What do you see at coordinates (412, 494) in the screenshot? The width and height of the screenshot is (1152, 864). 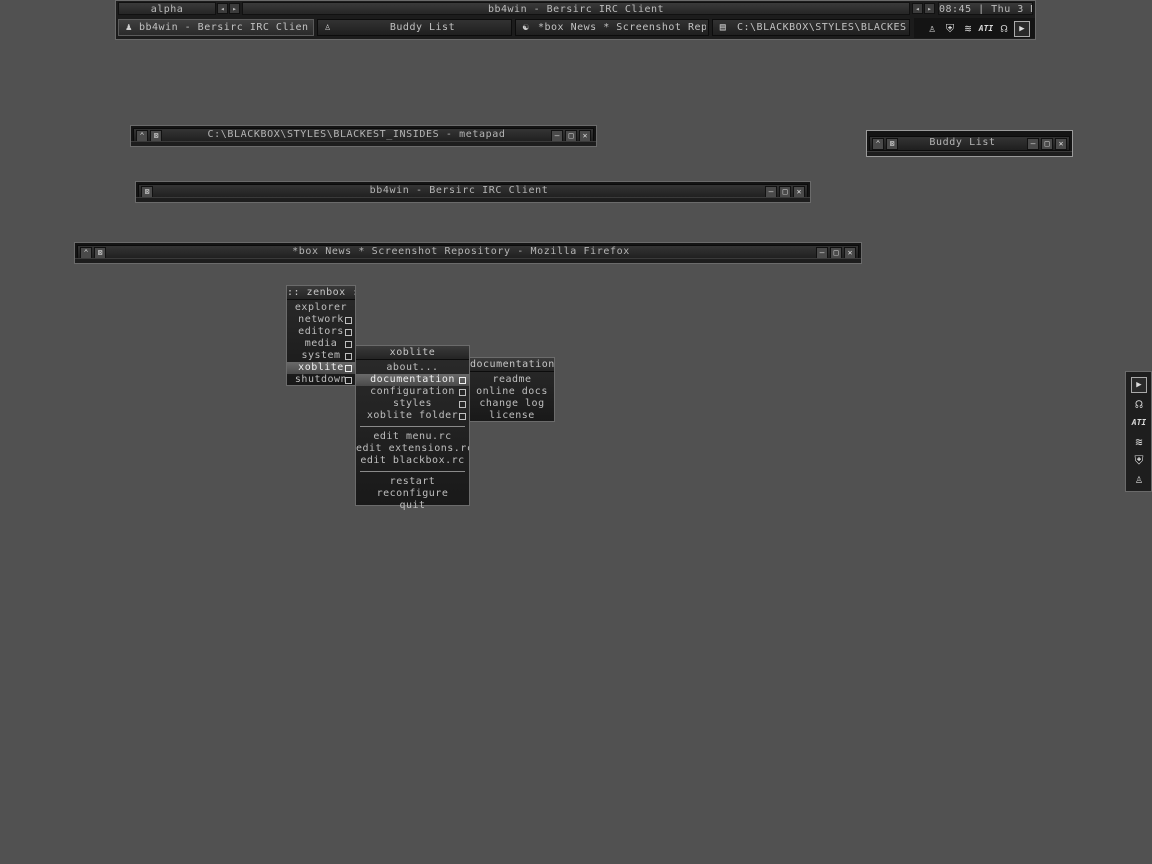 I see `menu-item-reconfigure: reconfigure` at bounding box center [412, 494].